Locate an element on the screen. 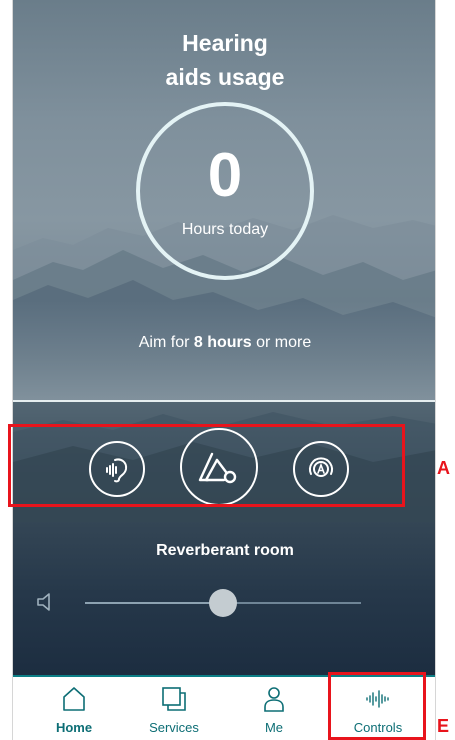 The width and height of the screenshot is (455, 740). annotation-label-a: A is located at coordinates (443, 468).